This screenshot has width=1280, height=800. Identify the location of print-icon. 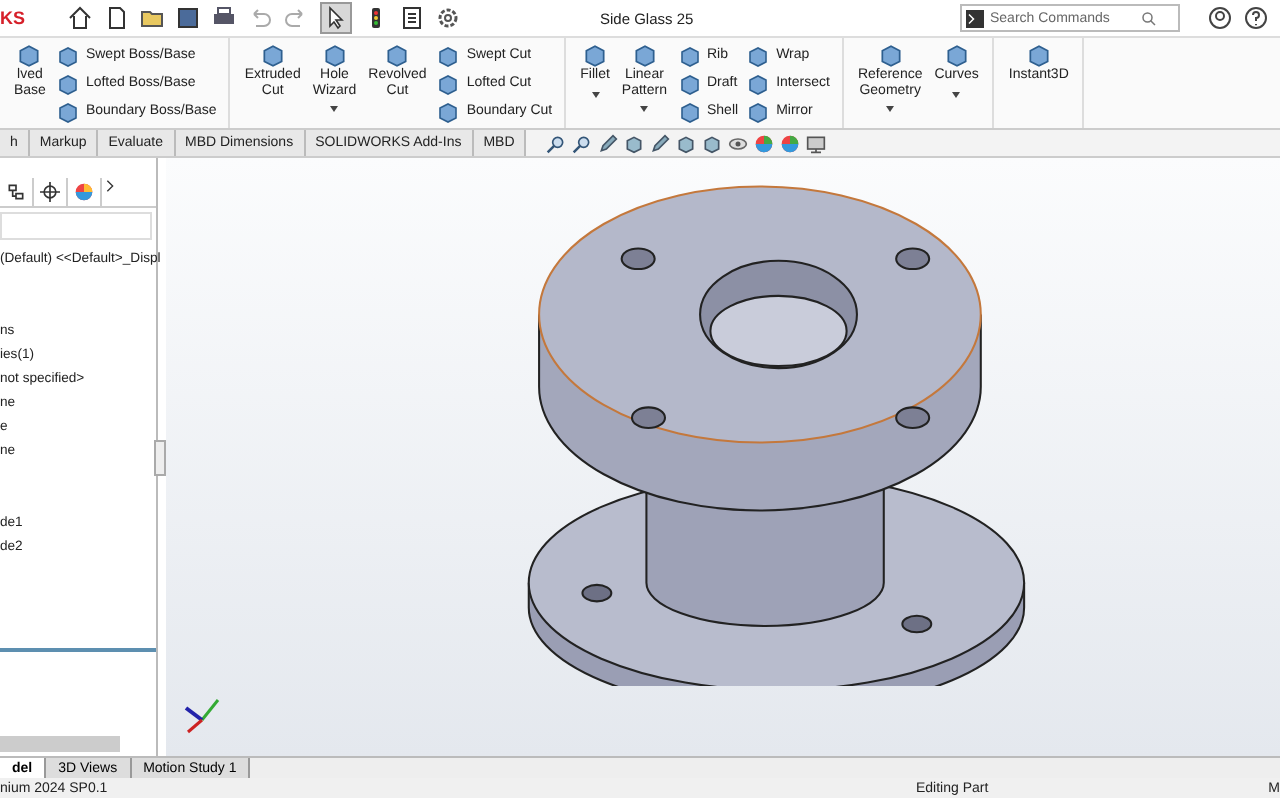
(224, 18).